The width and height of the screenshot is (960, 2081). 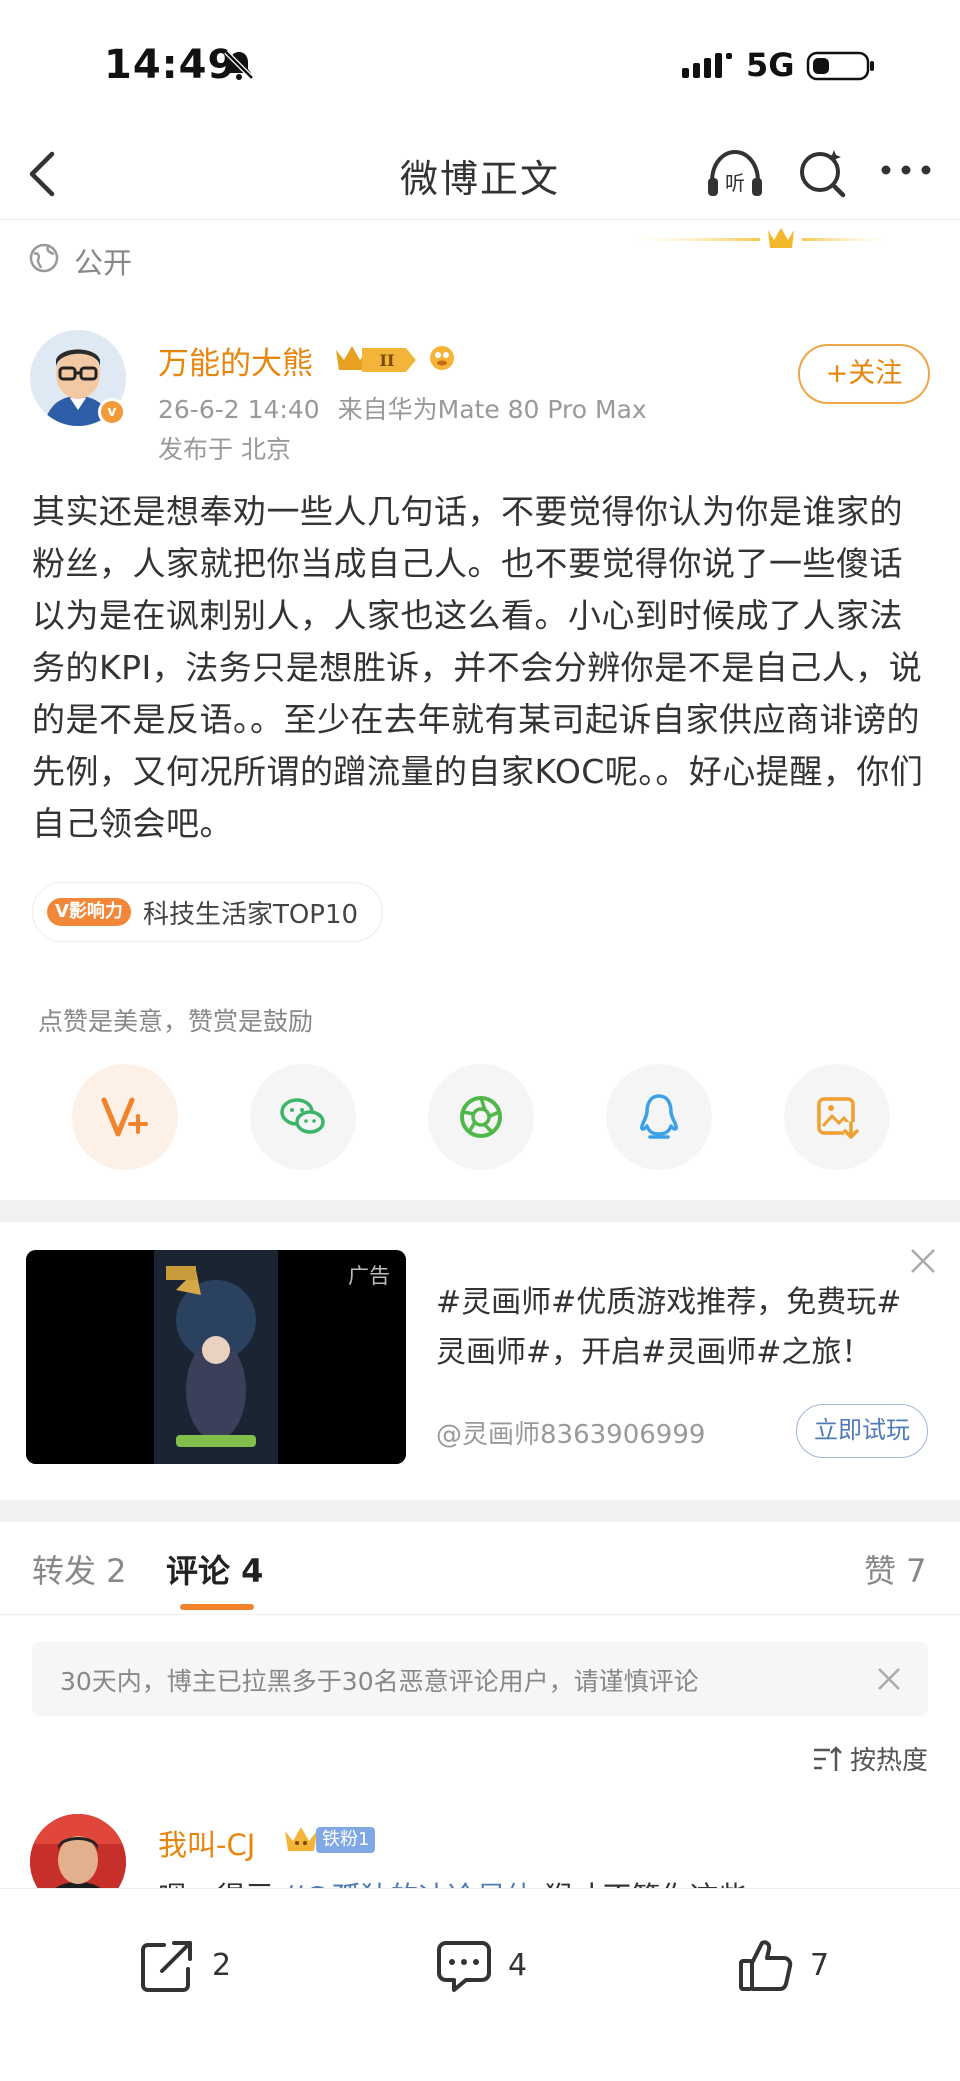 What do you see at coordinates (379, 1681) in the screenshot?
I see `comment-notice-text: 30天内，博主已拉黑多于30名恶意评论用户，请谨慎评论` at bounding box center [379, 1681].